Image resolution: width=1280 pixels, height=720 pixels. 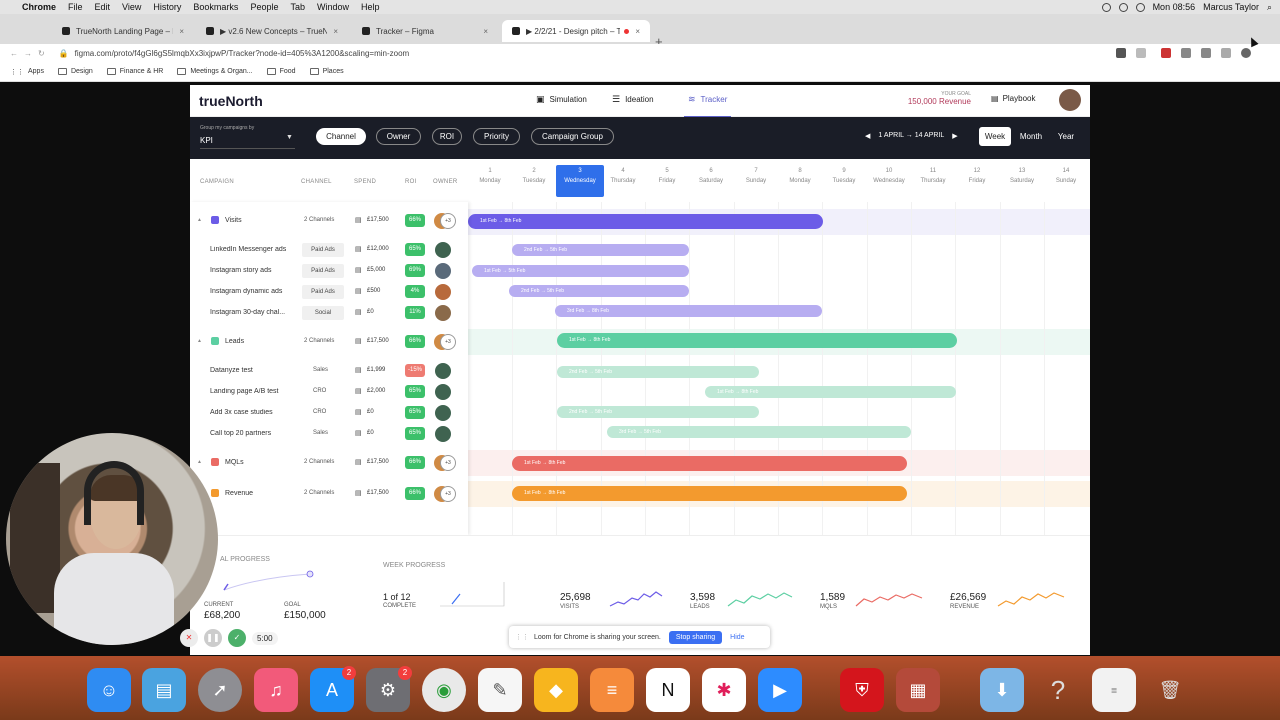 What do you see at coordinates (623, 176) in the screenshot?
I see `day-cell: 4 Thursday` at bounding box center [623, 176].